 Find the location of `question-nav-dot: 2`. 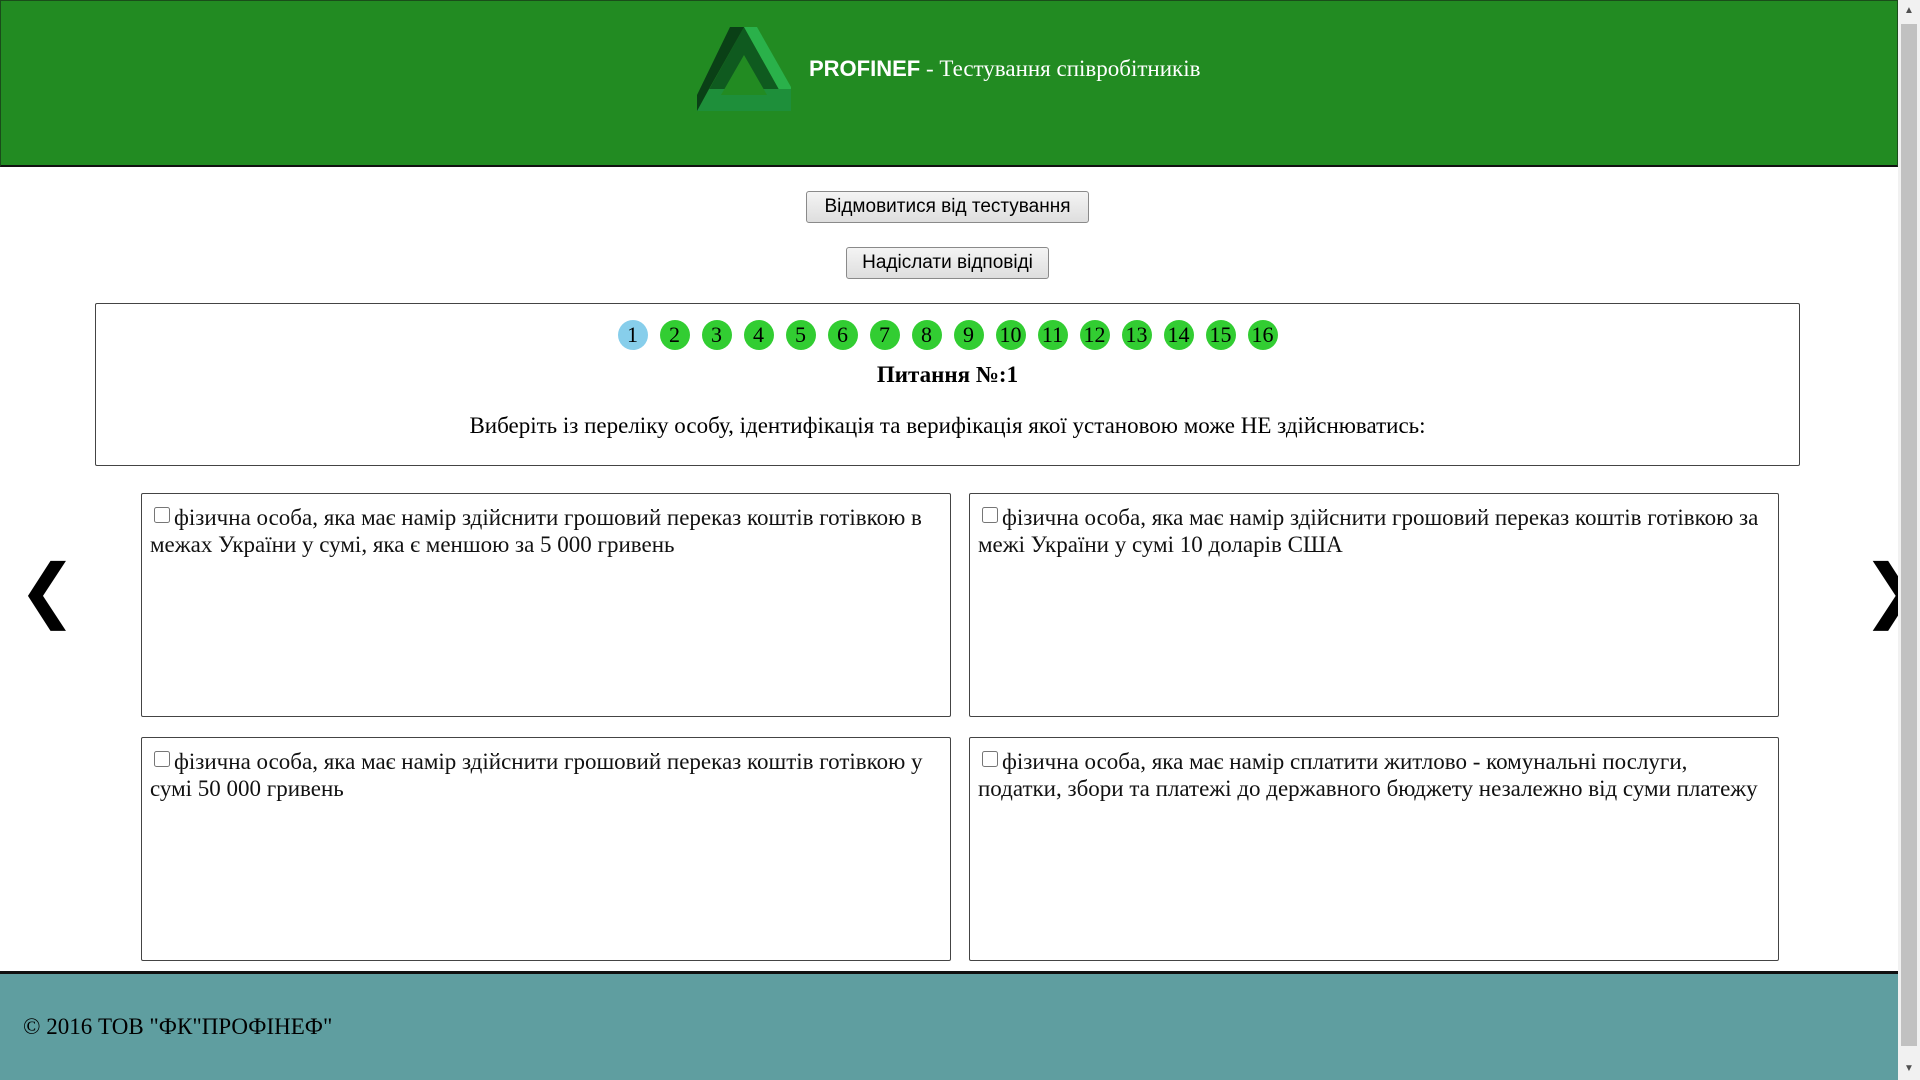

question-nav-dot: 2 is located at coordinates (674, 335).